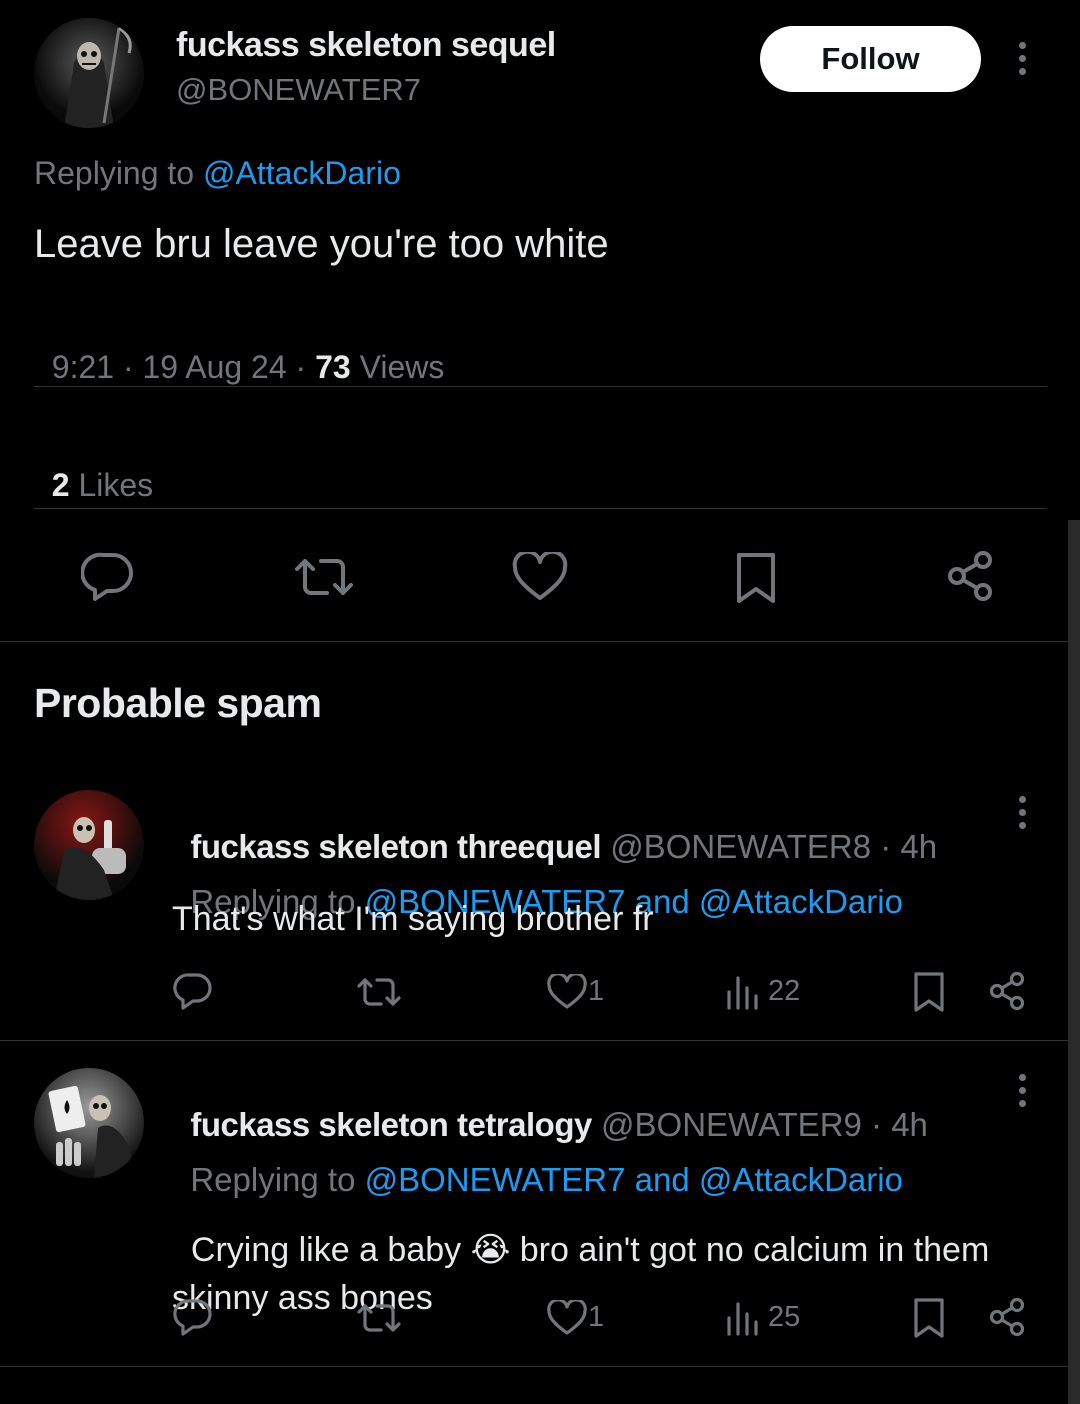 The width and height of the screenshot is (1080, 1404). I want to click on scrollbar, so click(1074, 962).